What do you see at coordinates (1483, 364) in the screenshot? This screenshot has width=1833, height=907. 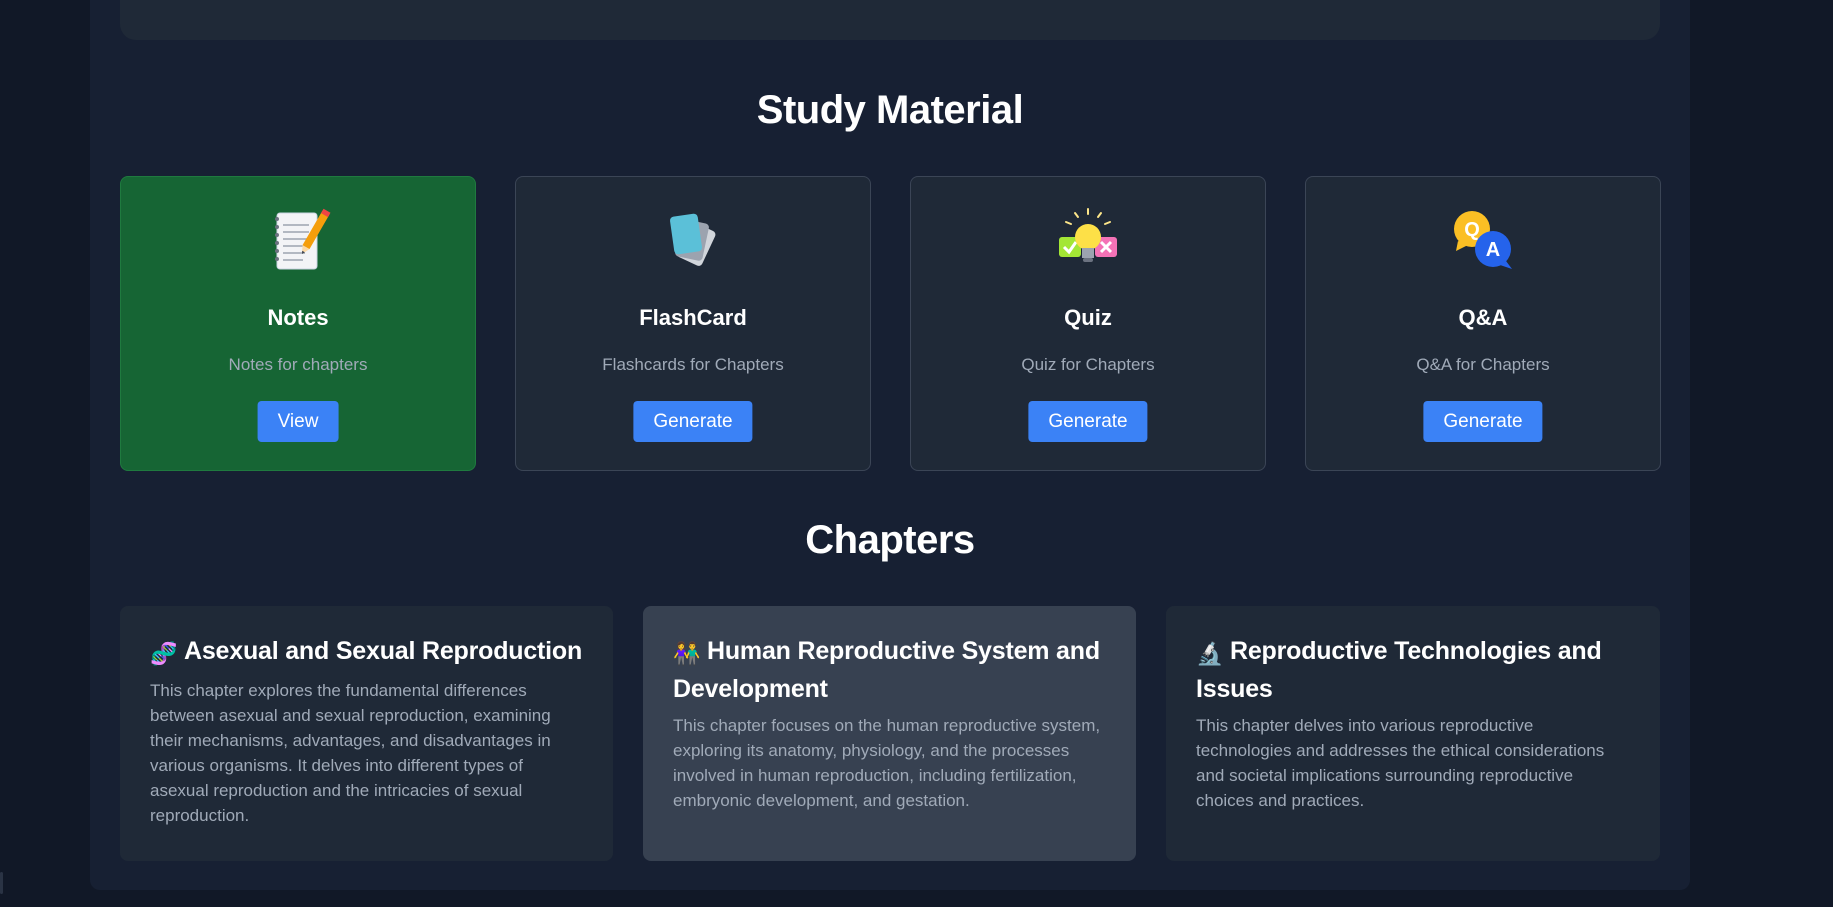 I see `qa-description: Q&A for Chapters` at bounding box center [1483, 364].